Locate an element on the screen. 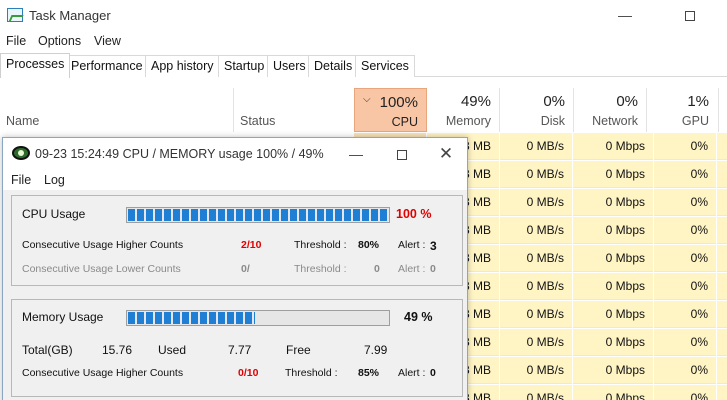 The height and width of the screenshot is (400, 727). cpu-higher-alert-label: Alert : is located at coordinates (412, 245).